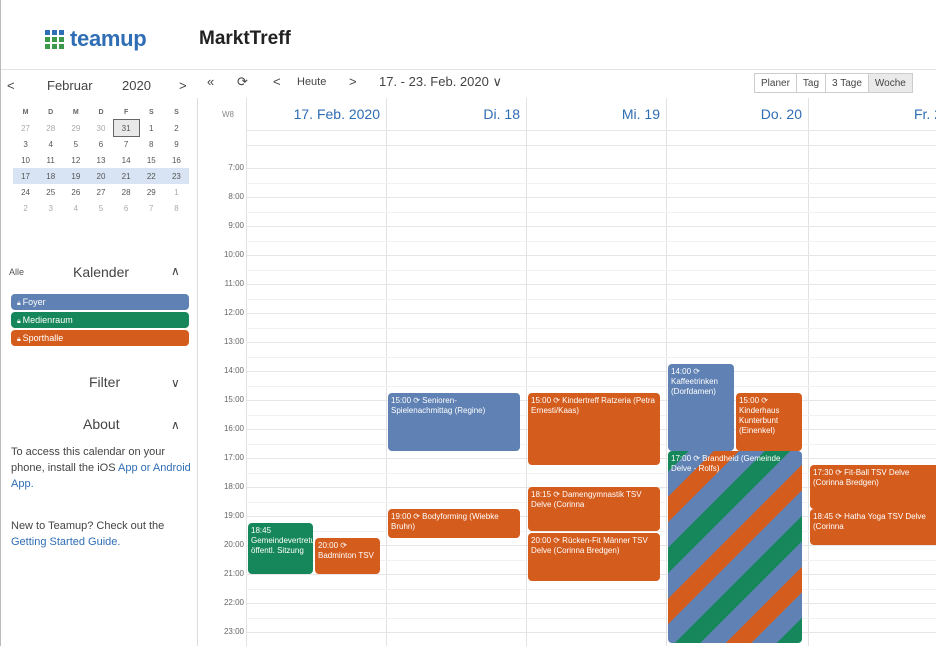  I want to click on mini-calendar-day: 18, so click(51, 176).